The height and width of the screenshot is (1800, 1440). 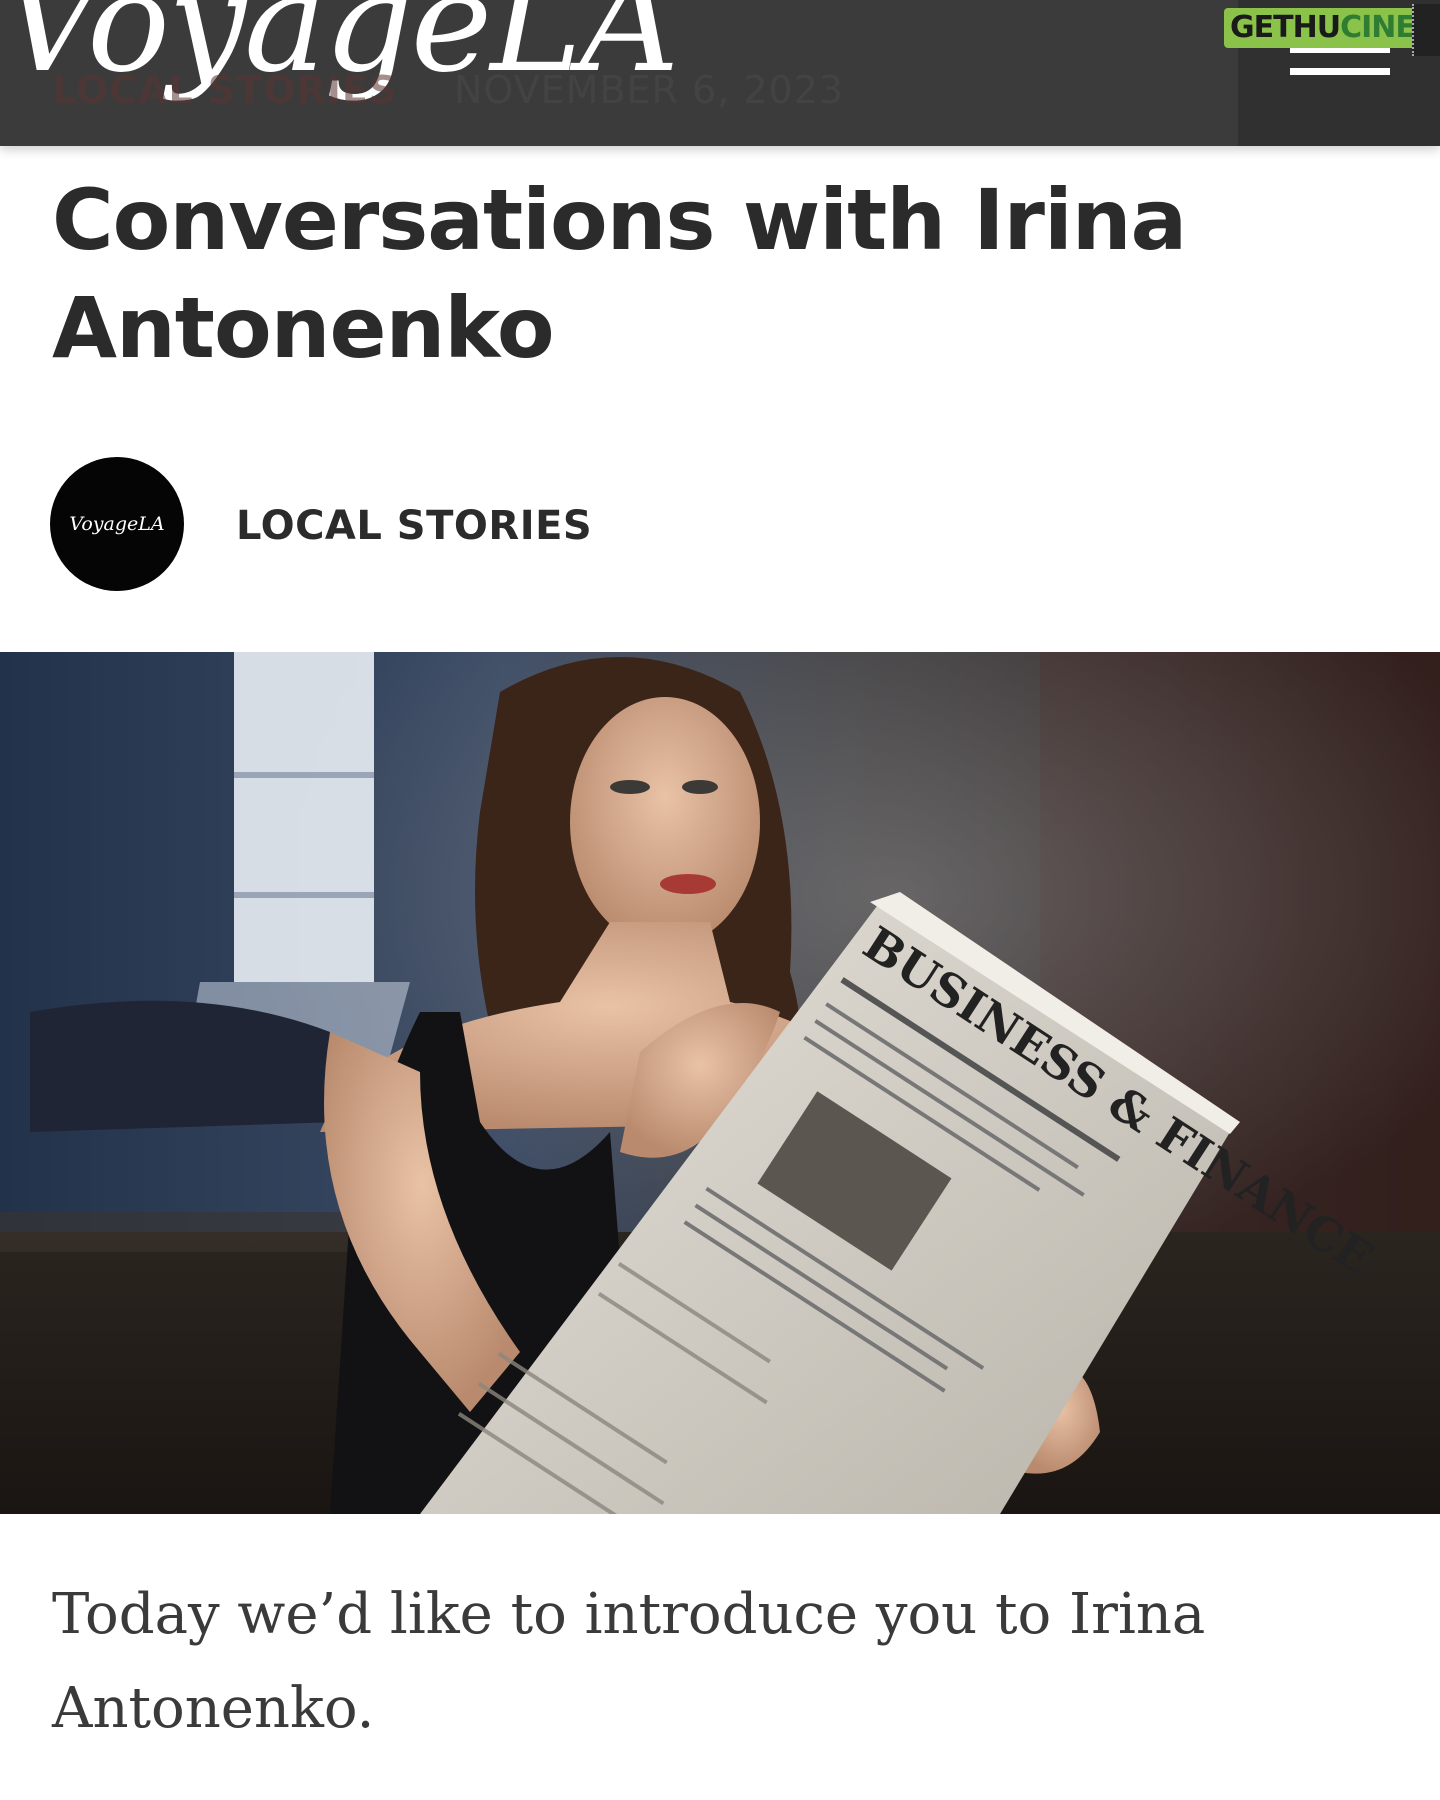 What do you see at coordinates (619, 274) in the screenshot?
I see `article-title: Conversations with Irina Antonenko` at bounding box center [619, 274].